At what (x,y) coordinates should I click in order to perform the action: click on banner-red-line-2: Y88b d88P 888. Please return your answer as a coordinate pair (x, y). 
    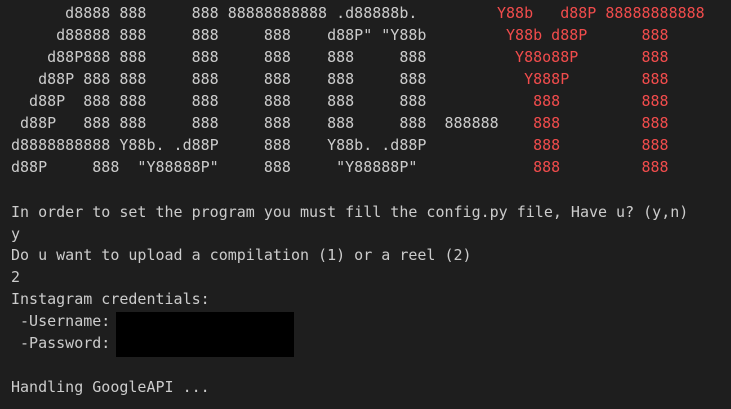
    Looking at the image, I should click on (583, 35).